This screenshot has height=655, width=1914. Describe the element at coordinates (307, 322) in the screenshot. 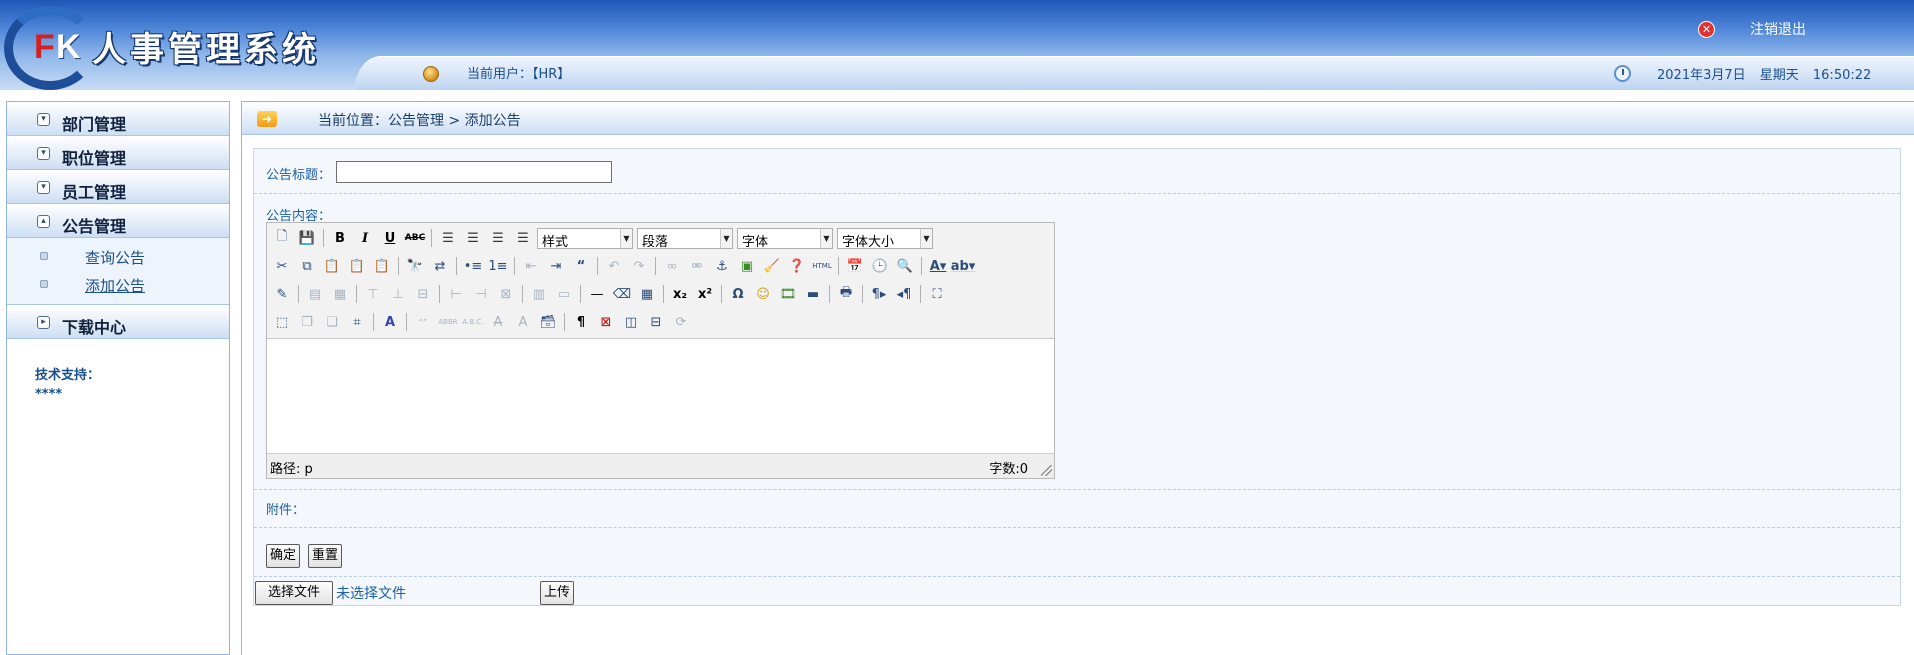

I see `layer-forward-icon: ❐` at that location.